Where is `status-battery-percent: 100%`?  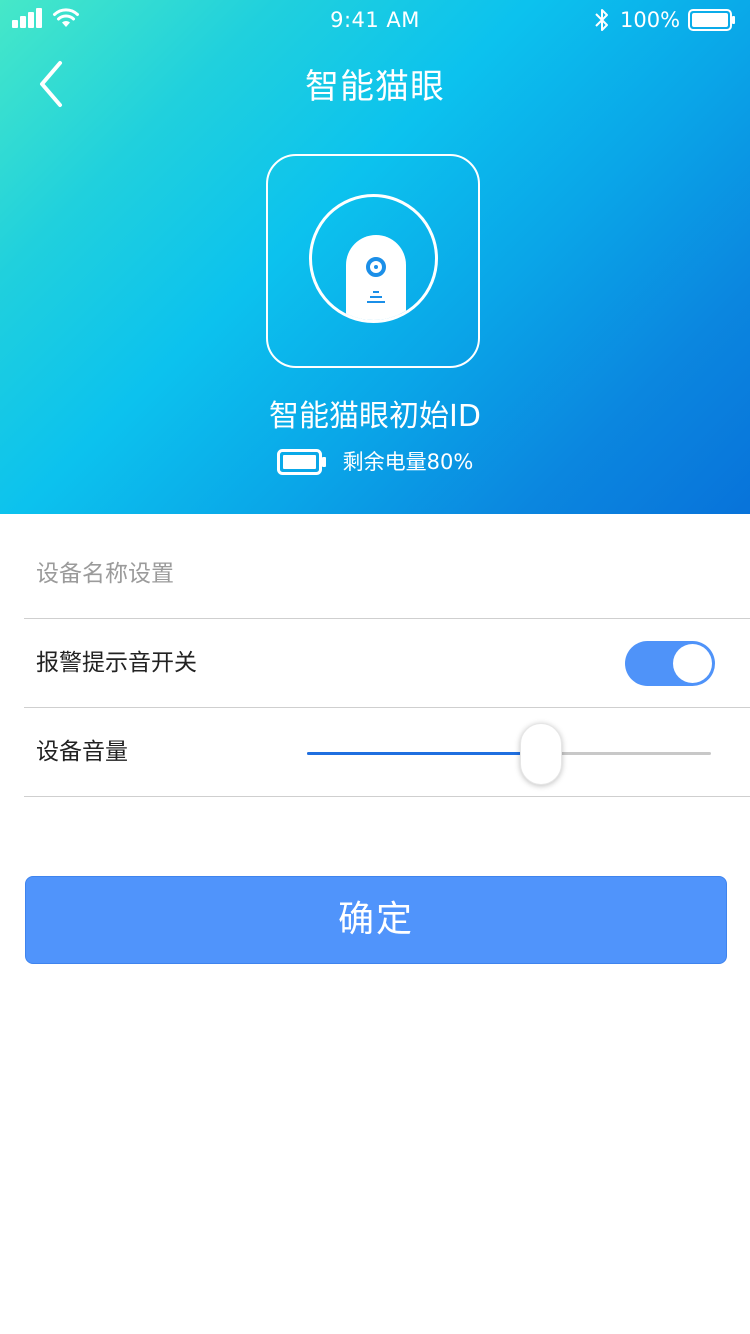
status-battery-percent: 100% is located at coordinates (650, 20).